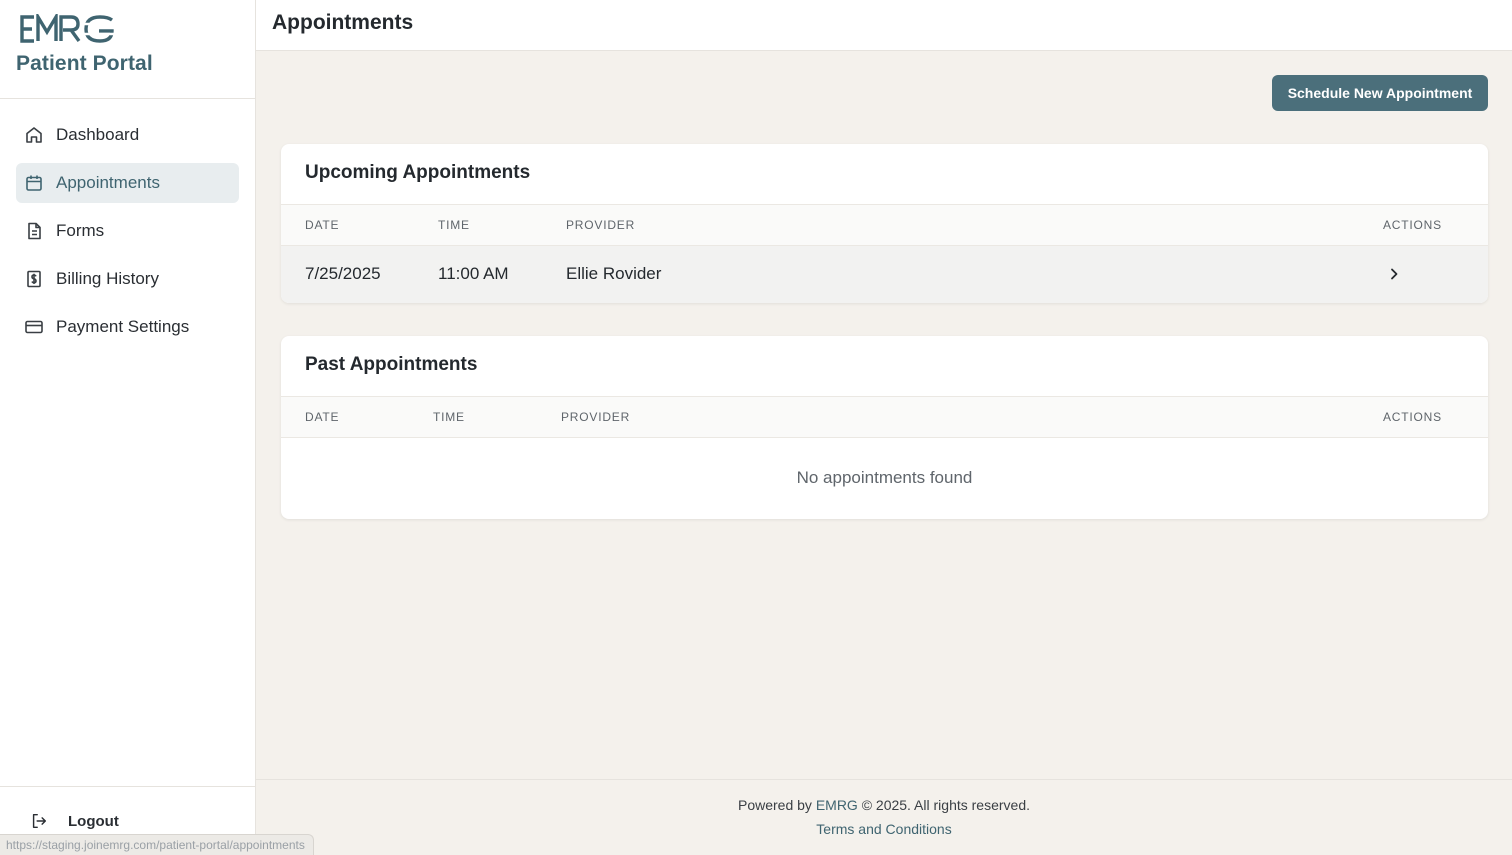 This screenshot has height=855, width=1512. What do you see at coordinates (34, 135) in the screenshot?
I see `home-icon` at bounding box center [34, 135].